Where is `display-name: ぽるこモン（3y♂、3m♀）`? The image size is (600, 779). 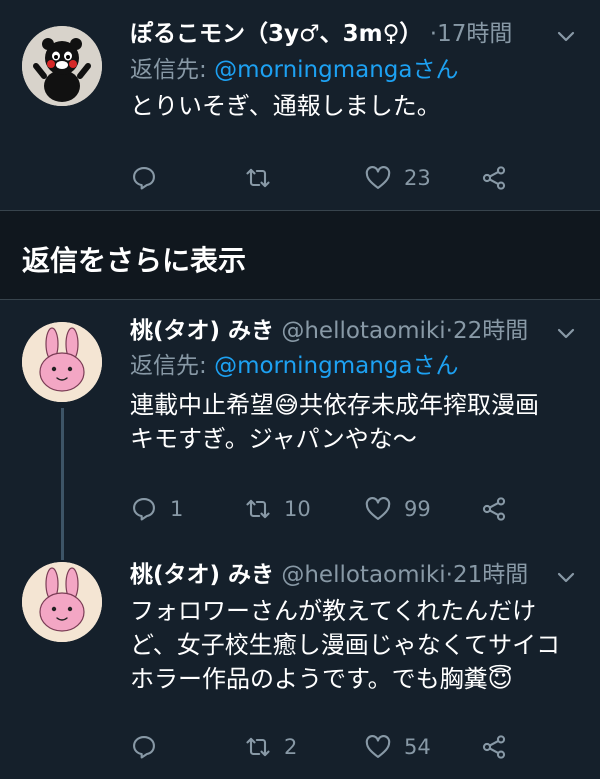
display-name: ぽるこモン（3y♂、3m♀） is located at coordinates (276, 34).